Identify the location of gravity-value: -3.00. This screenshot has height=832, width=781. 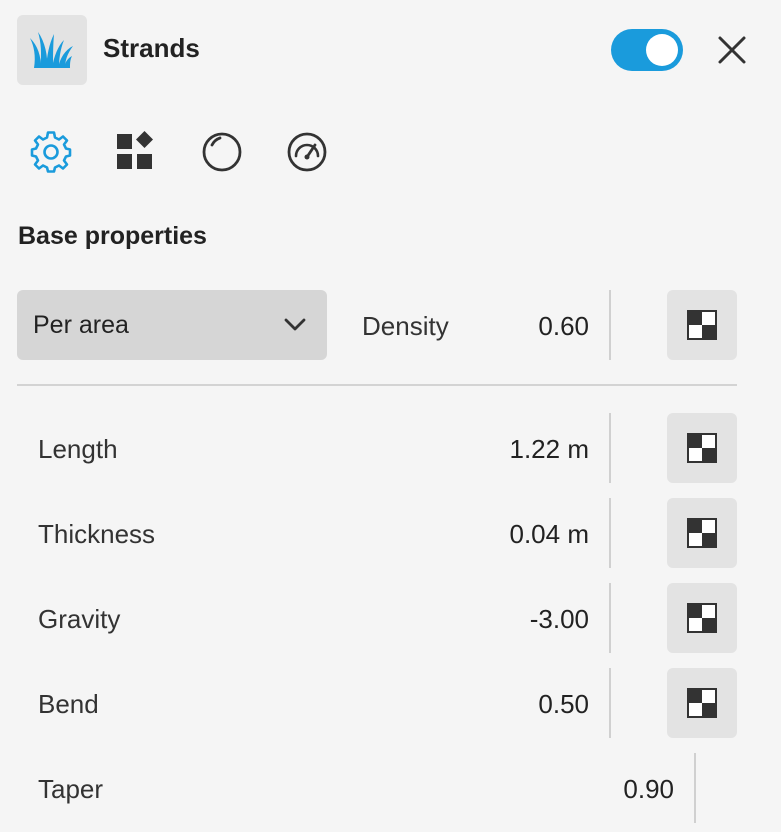
(514, 619).